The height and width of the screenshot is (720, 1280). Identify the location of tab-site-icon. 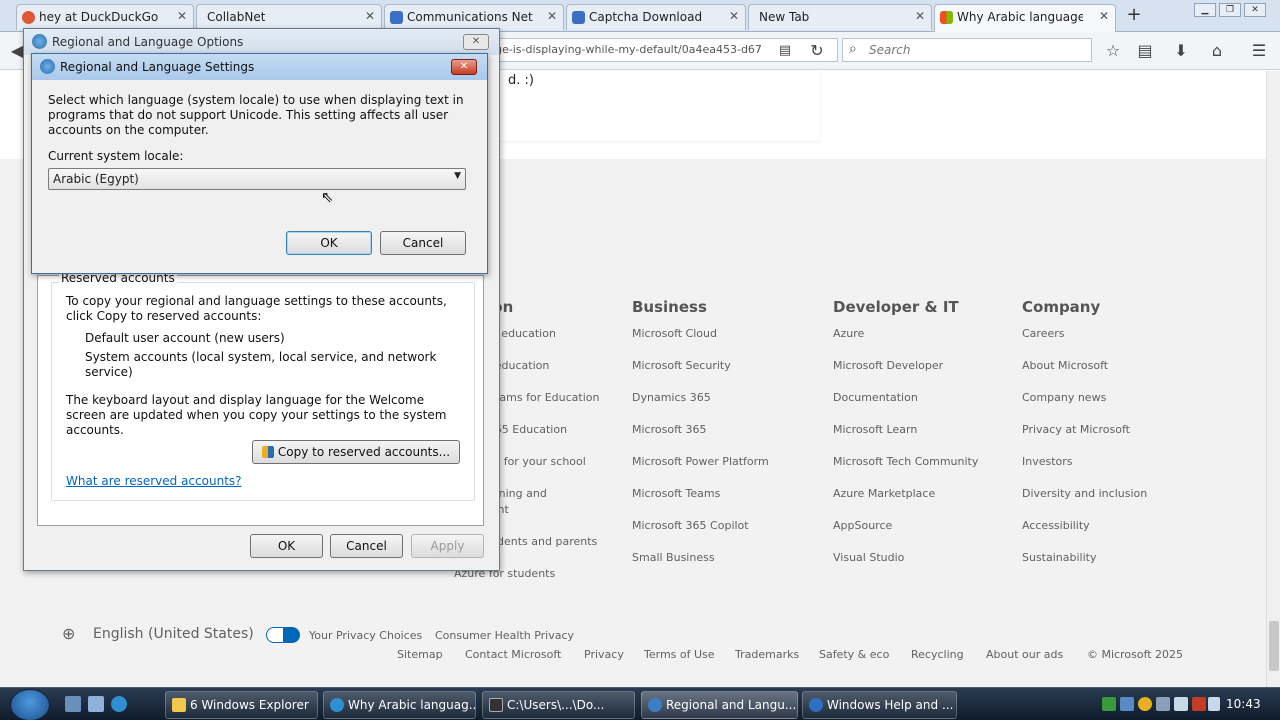
(396, 17).